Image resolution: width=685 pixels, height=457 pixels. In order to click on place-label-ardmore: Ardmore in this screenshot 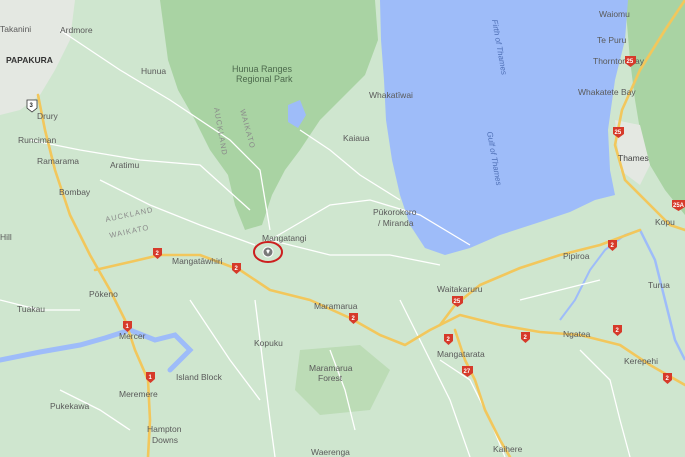, I will do `click(76, 30)`.